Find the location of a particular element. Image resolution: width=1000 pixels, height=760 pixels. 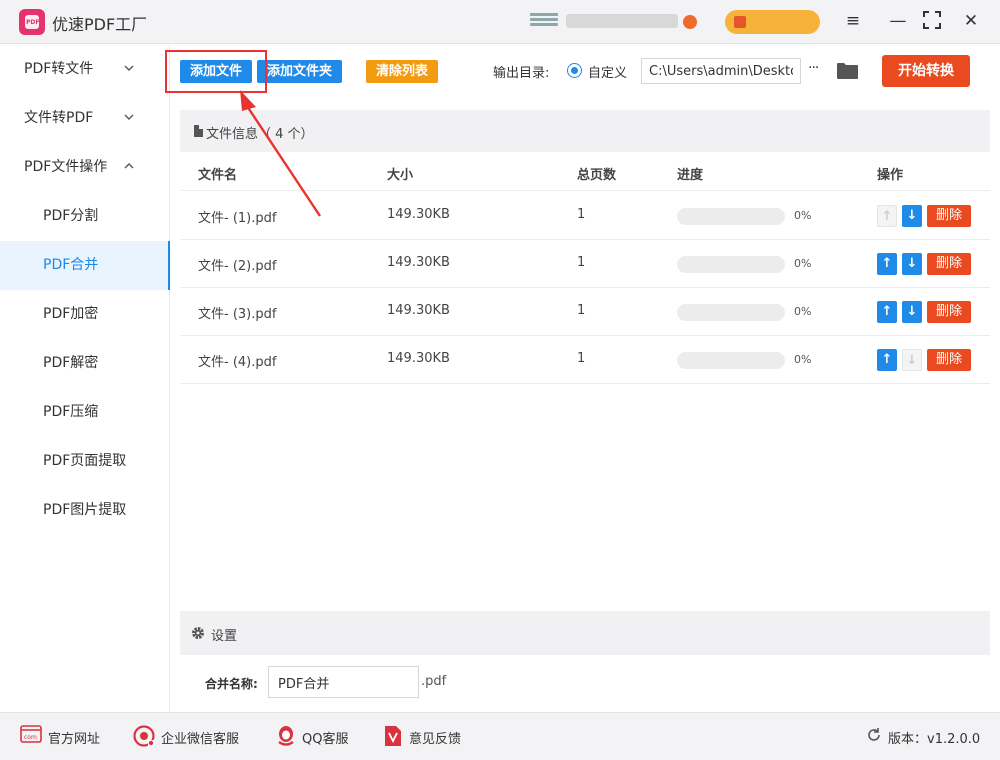

add-folder-button: 添加文件夹 is located at coordinates (299, 71).